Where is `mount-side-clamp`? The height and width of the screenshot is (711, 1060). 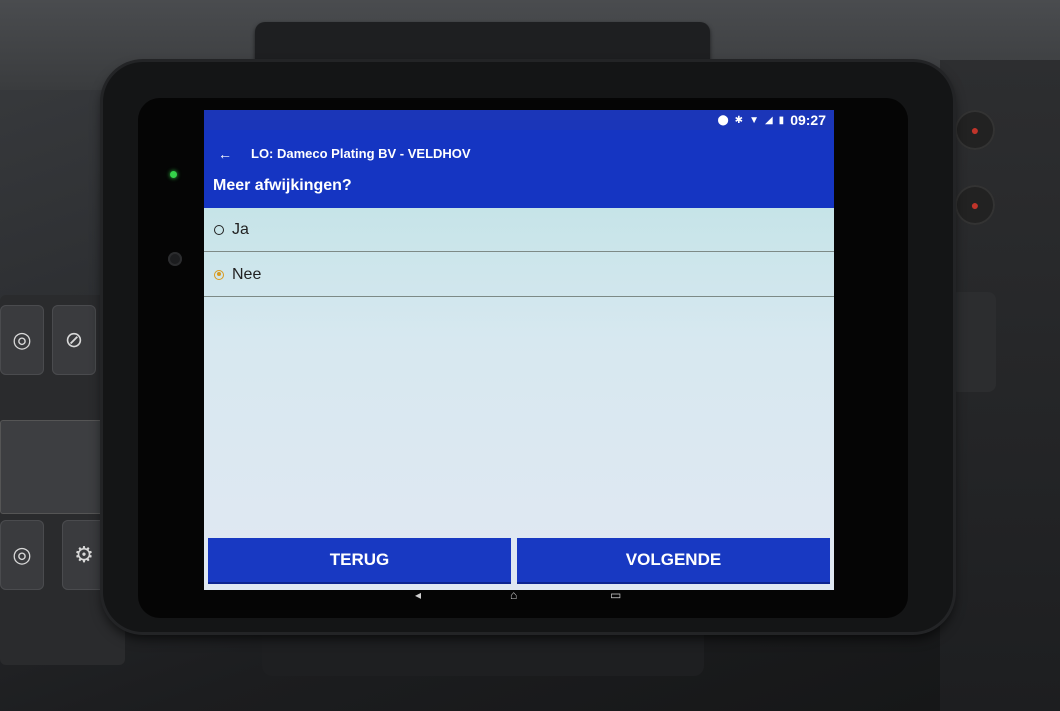
mount-side-clamp is located at coordinates (973, 342).